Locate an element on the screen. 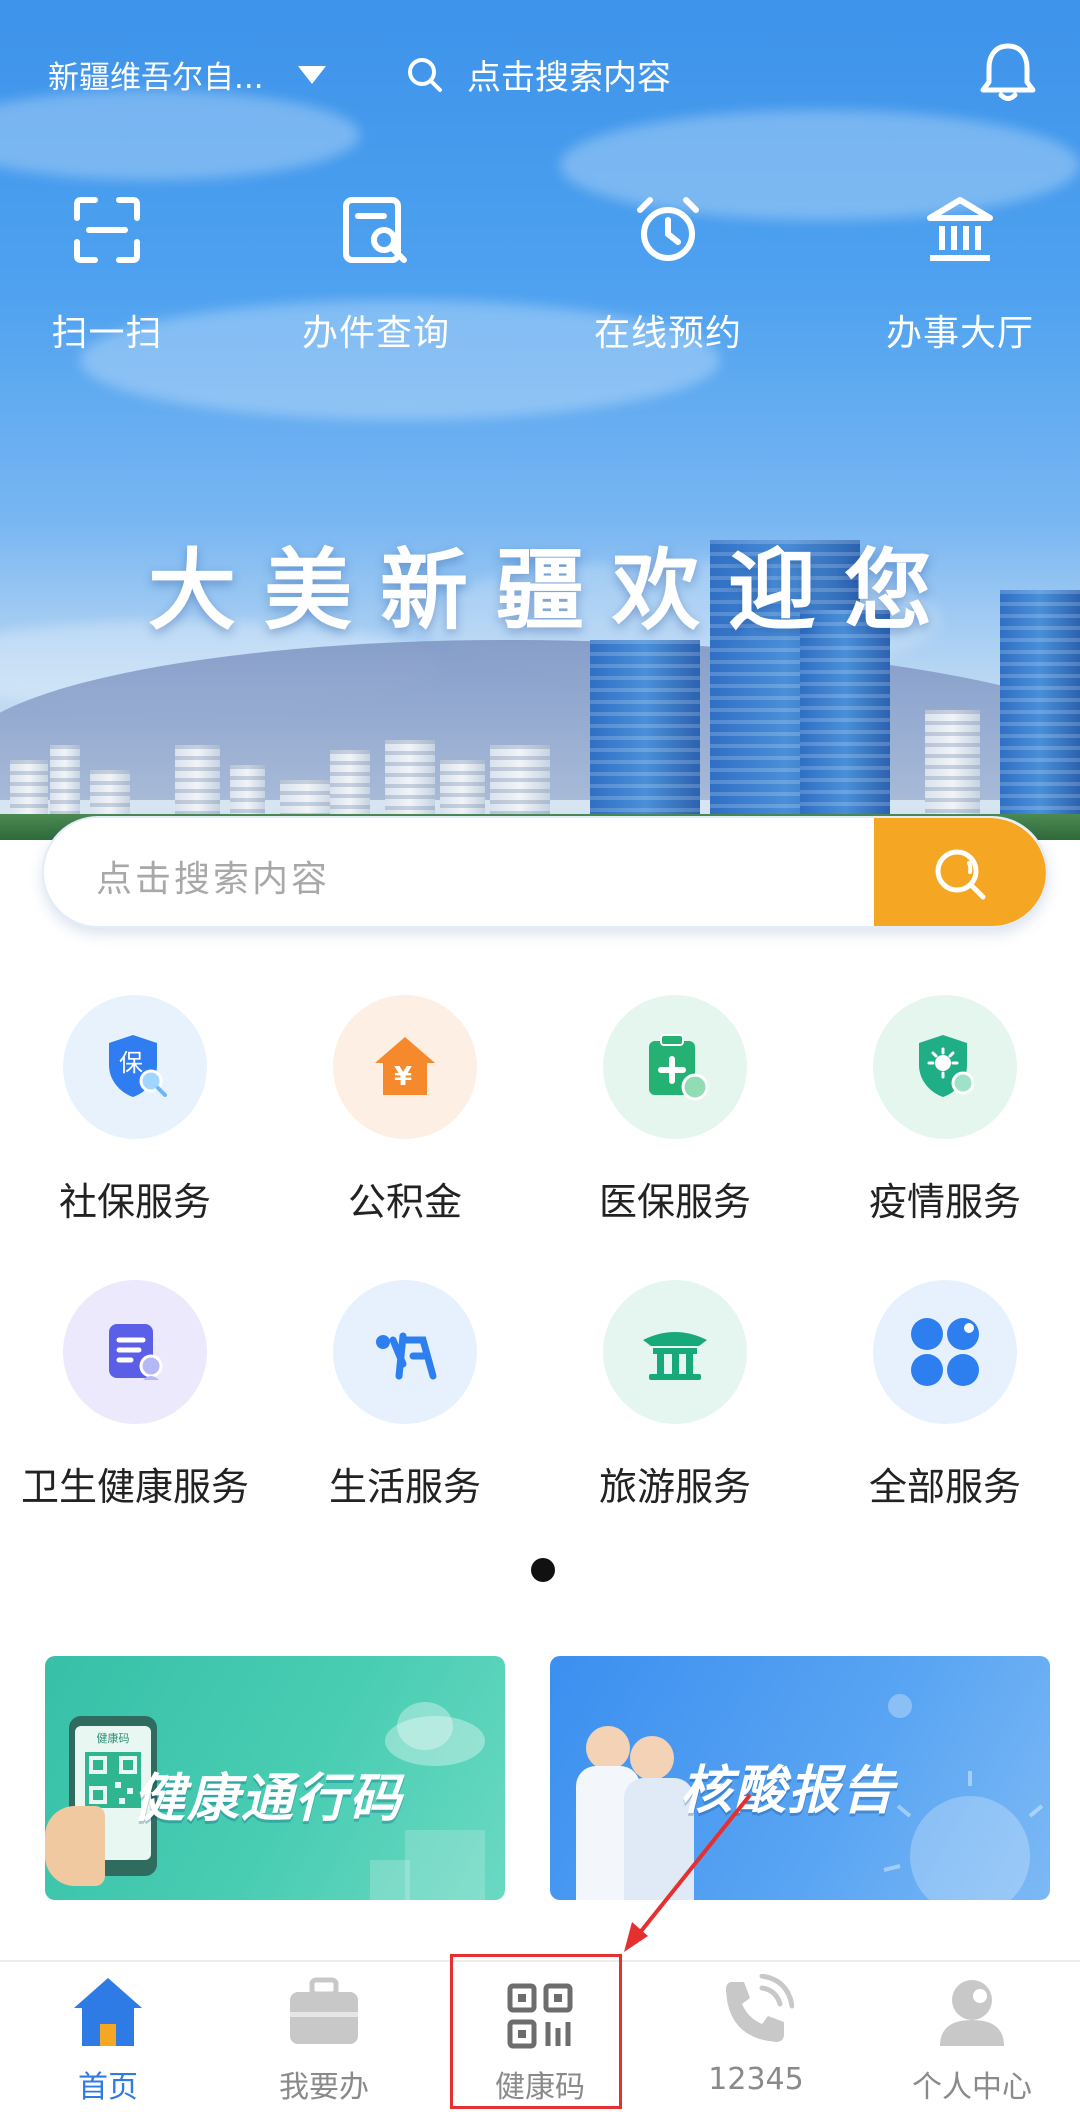 This screenshot has height=2112, width=1080. service-housing-fund: ¥ 公积金 is located at coordinates (405, 1110).